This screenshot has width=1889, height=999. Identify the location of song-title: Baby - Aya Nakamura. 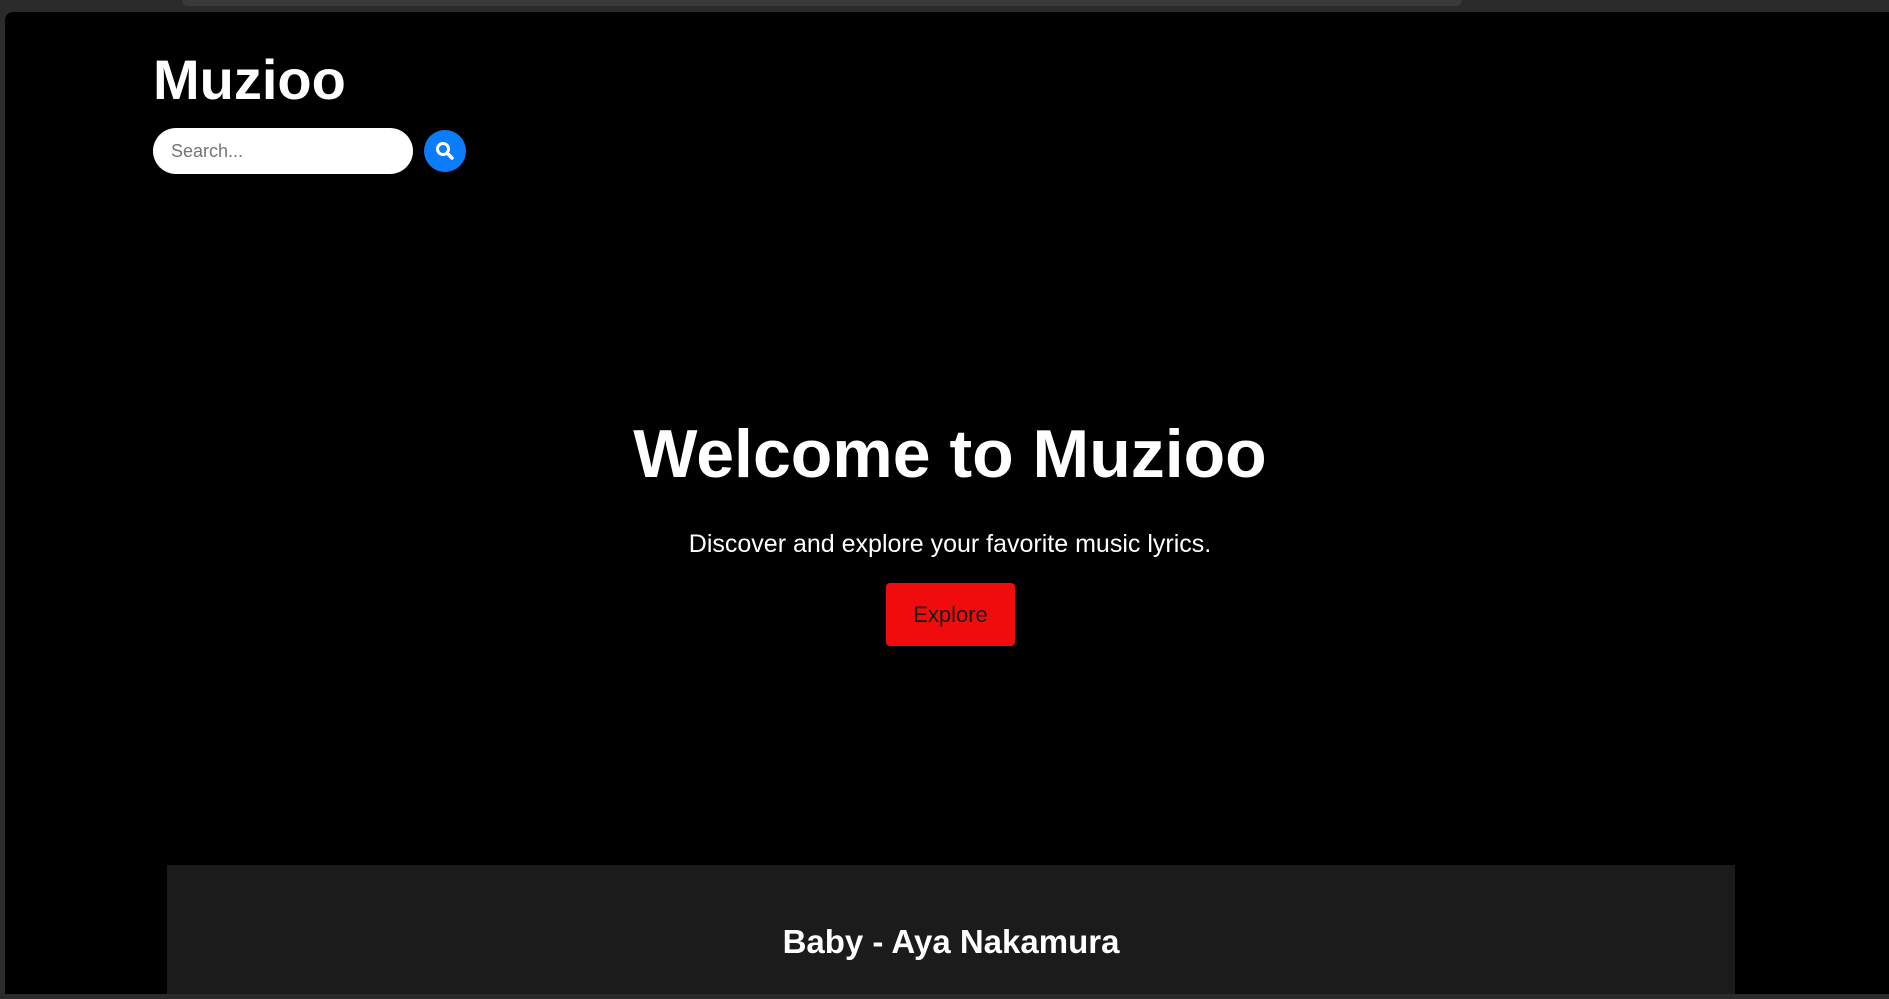
(951, 941).